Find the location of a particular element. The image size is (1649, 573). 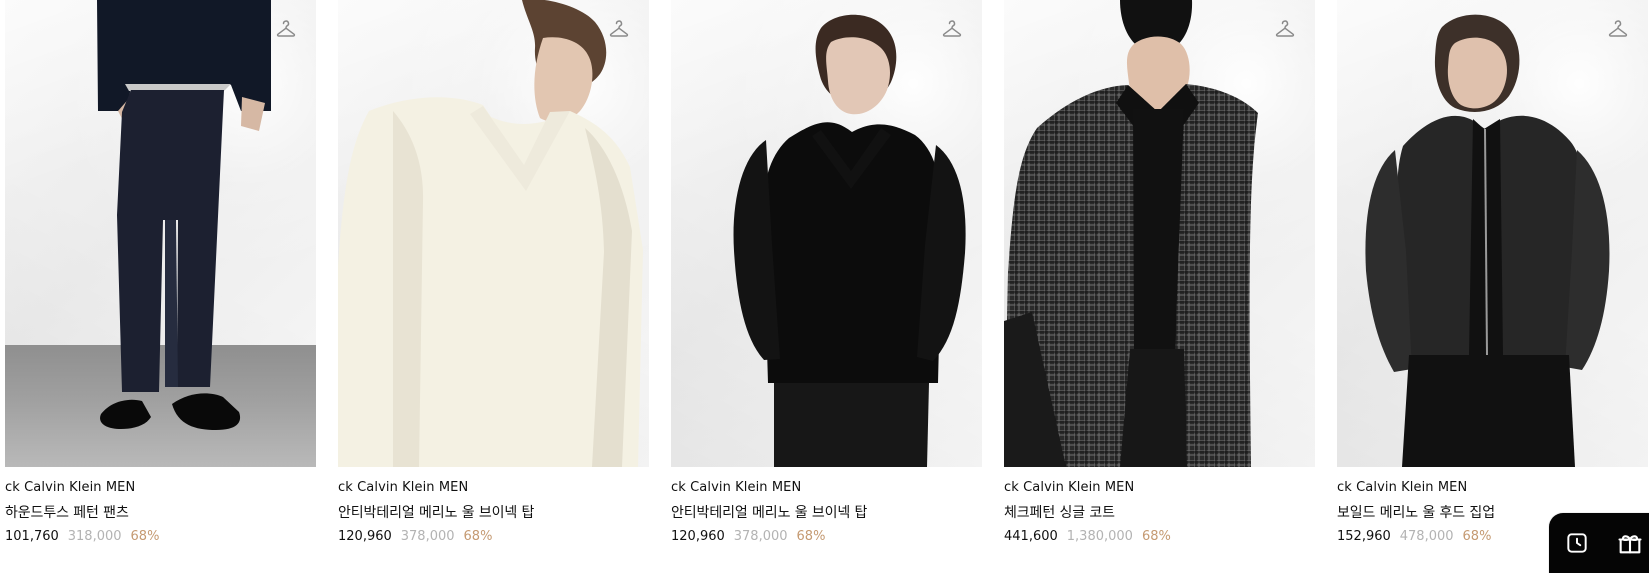

floating-action-bar is located at coordinates (1599, 543).